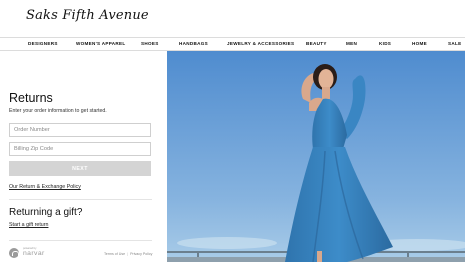 This screenshot has height=262, width=465. Describe the element at coordinates (319, 256) in the screenshot. I see `leg` at that location.